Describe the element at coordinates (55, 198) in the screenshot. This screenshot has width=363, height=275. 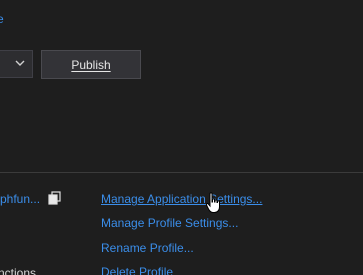
I see `copy-icon` at that location.